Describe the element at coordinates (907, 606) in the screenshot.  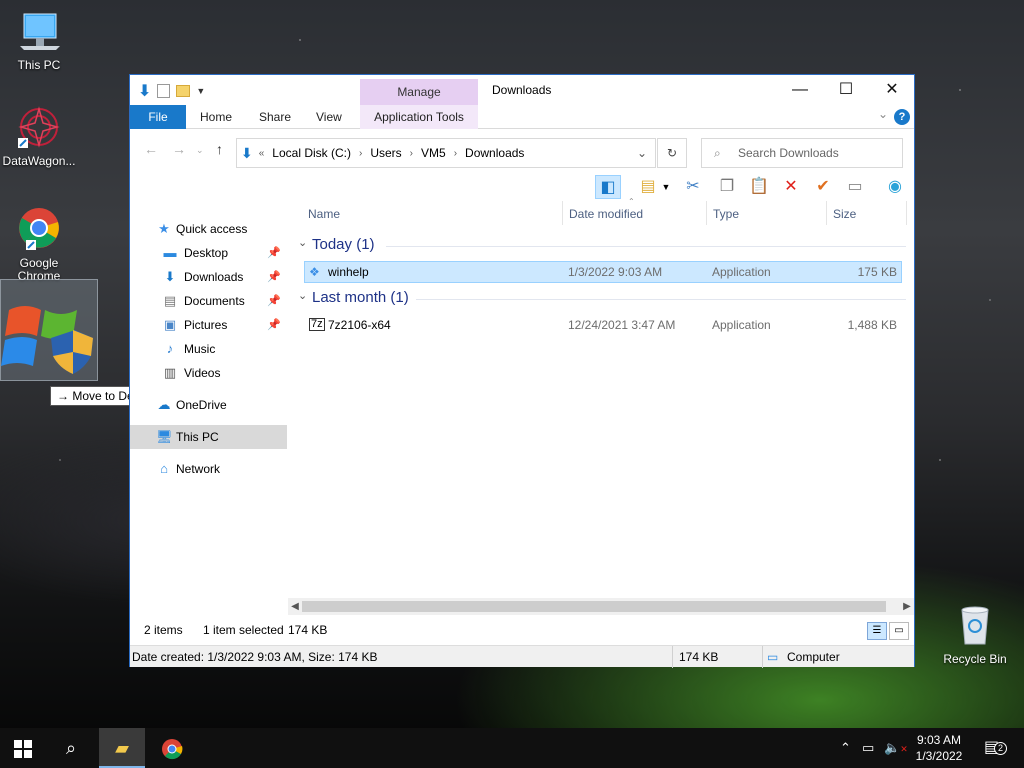
I see `scroll-right-icon: ▶` at that location.